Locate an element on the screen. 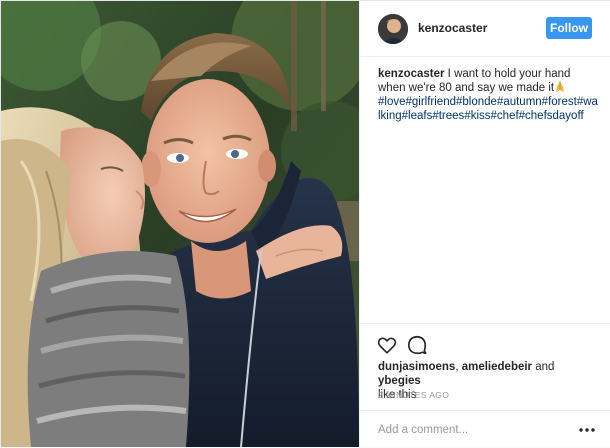  ellipsis-icon is located at coordinates (587, 430).